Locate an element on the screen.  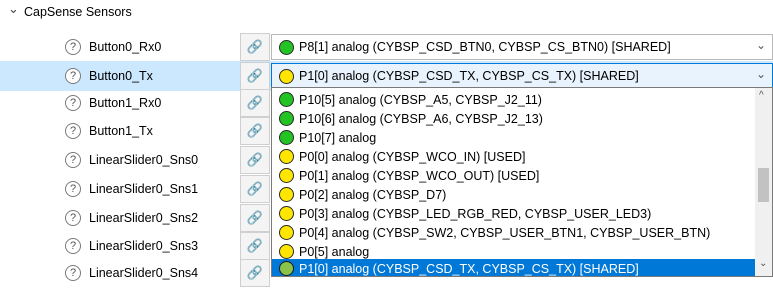
scroll-down-icon: ⌄ is located at coordinates (763, 263).